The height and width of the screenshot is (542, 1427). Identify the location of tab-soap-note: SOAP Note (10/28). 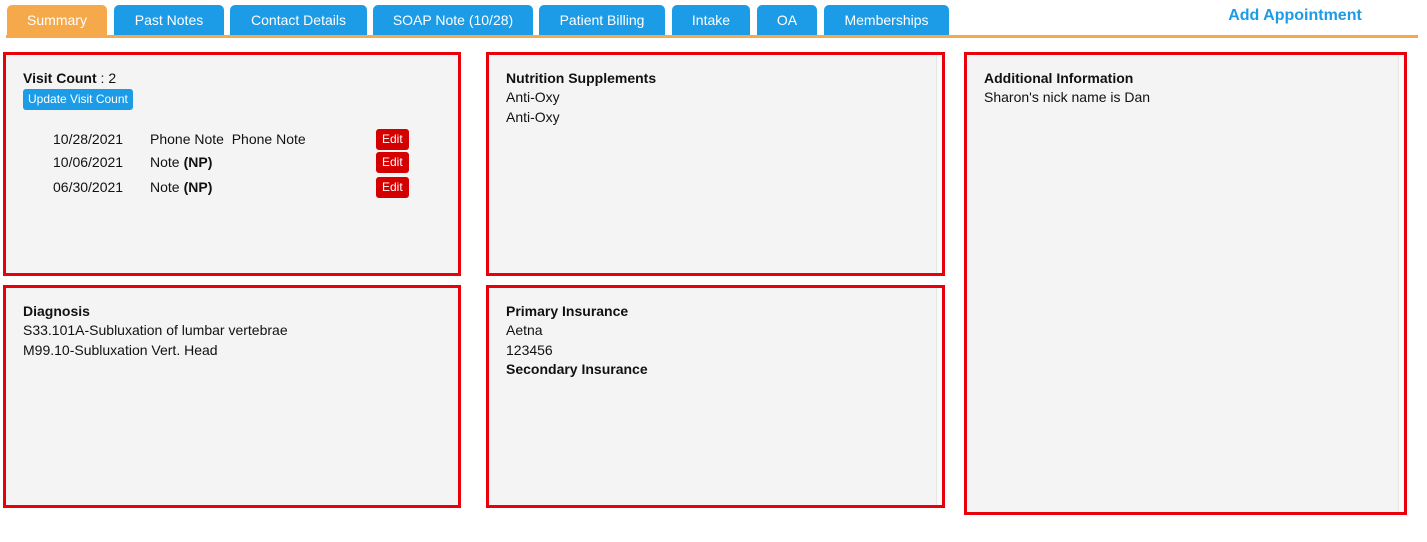
(453, 20).